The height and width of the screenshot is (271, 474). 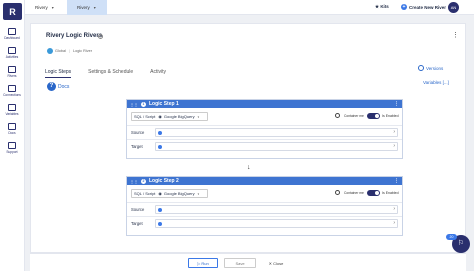 I want to click on close-button: ✕ Close, so click(x=276, y=263).